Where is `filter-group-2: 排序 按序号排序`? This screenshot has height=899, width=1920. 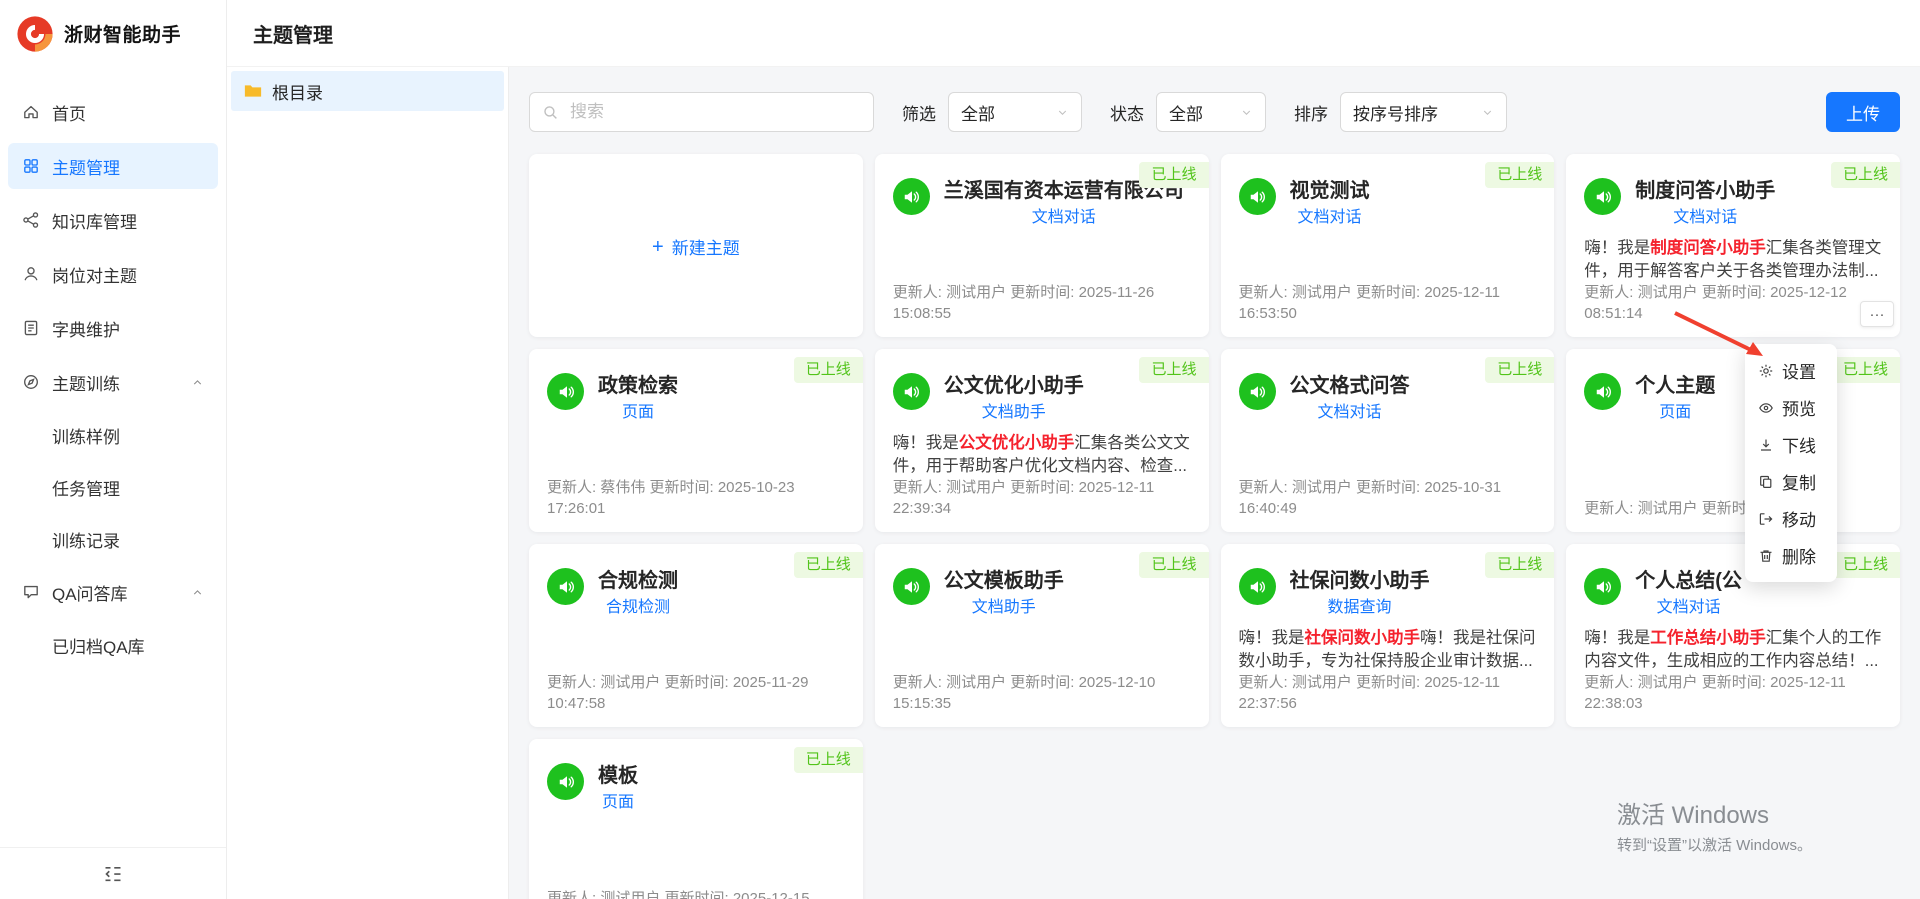
filter-group-2: 排序 按序号排序 is located at coordinates (1400, 112).